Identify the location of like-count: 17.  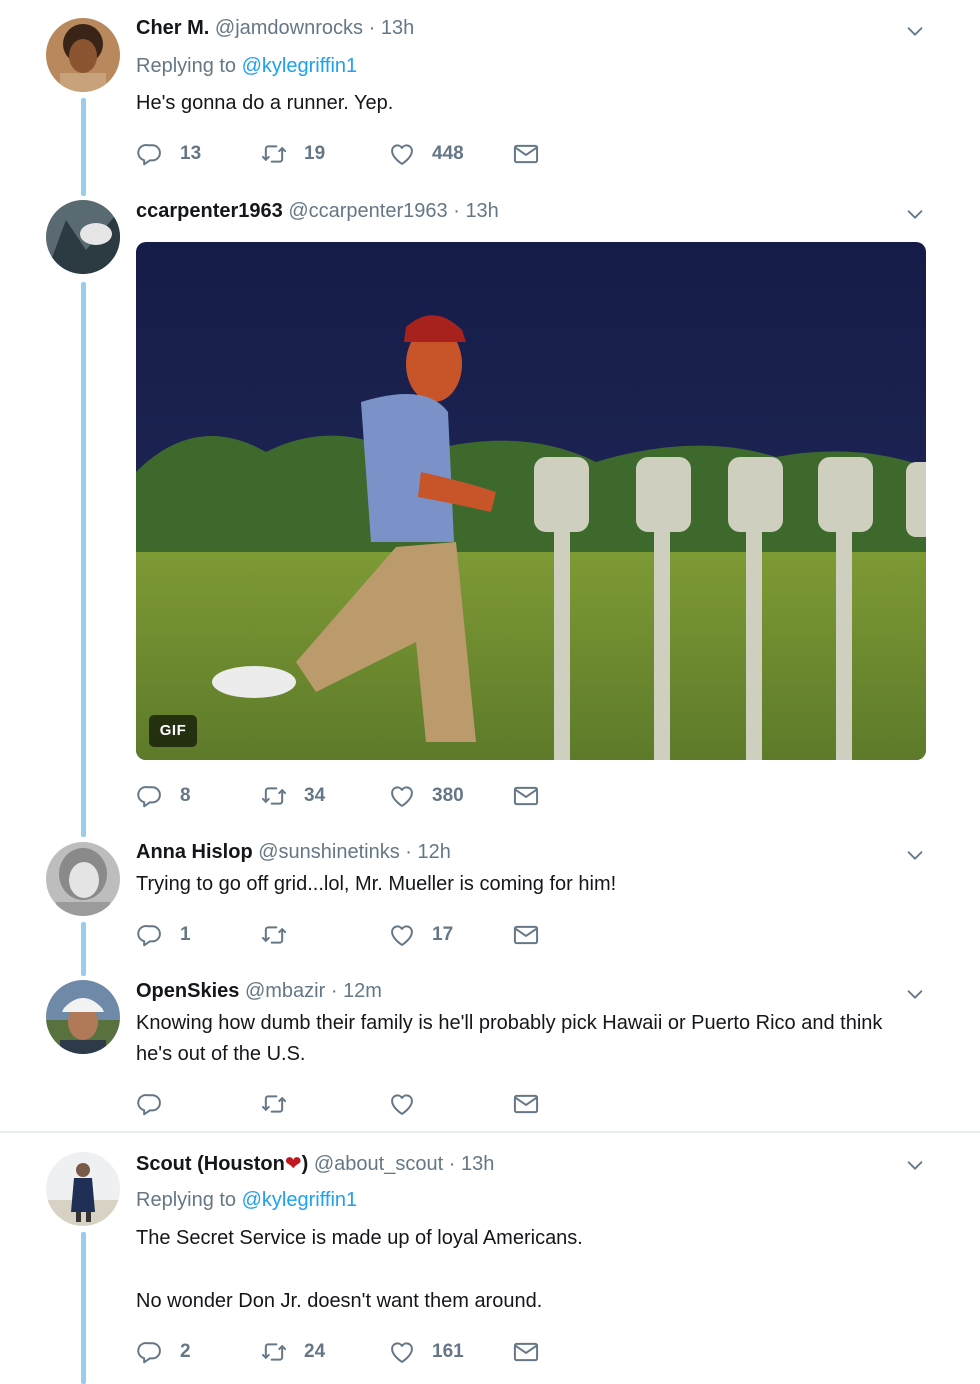
(443, 934).